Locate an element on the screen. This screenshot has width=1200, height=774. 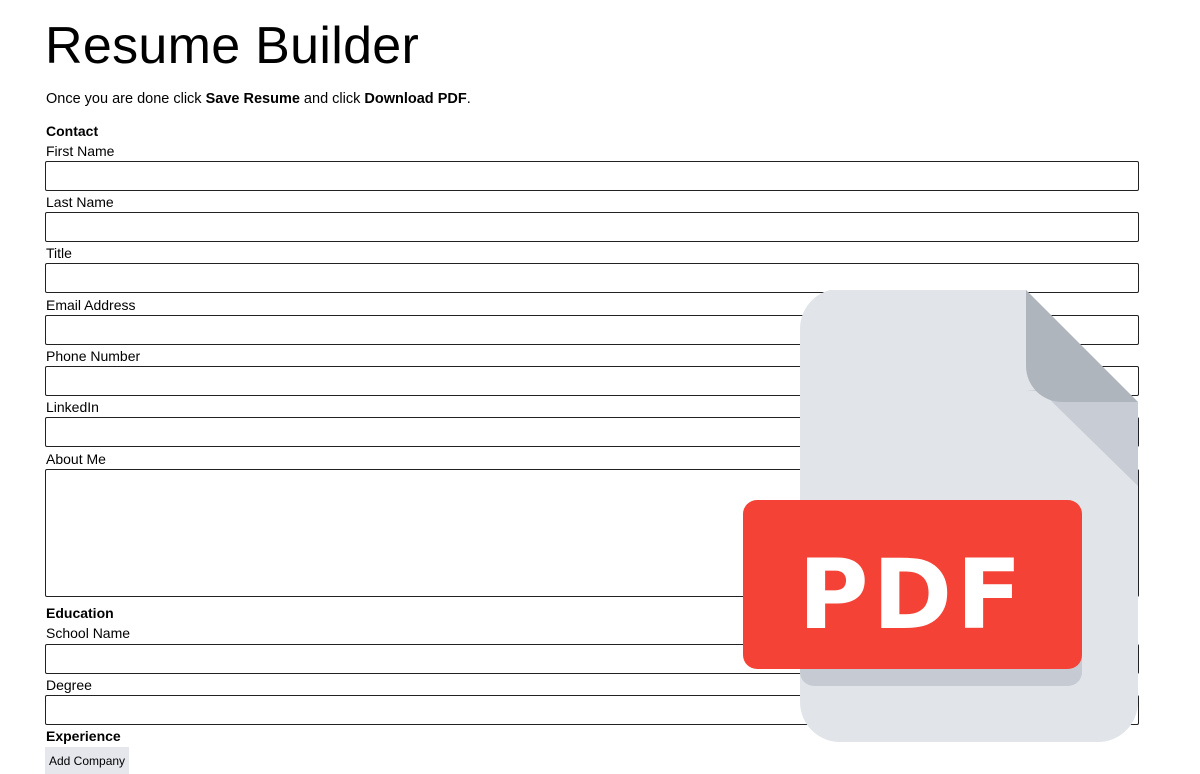
email-label: Email Address is located at coordinates (91, 305).